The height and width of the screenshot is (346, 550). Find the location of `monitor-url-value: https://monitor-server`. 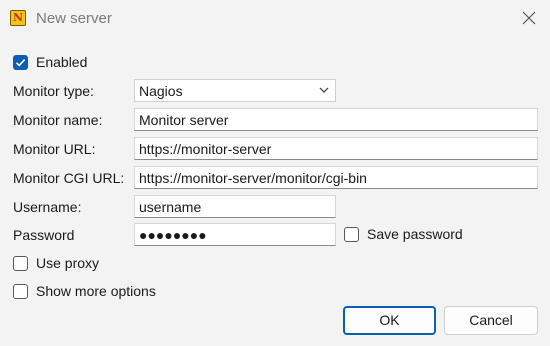

monitor-url-value: https://monitor-server is located at coordinates (205, 149).